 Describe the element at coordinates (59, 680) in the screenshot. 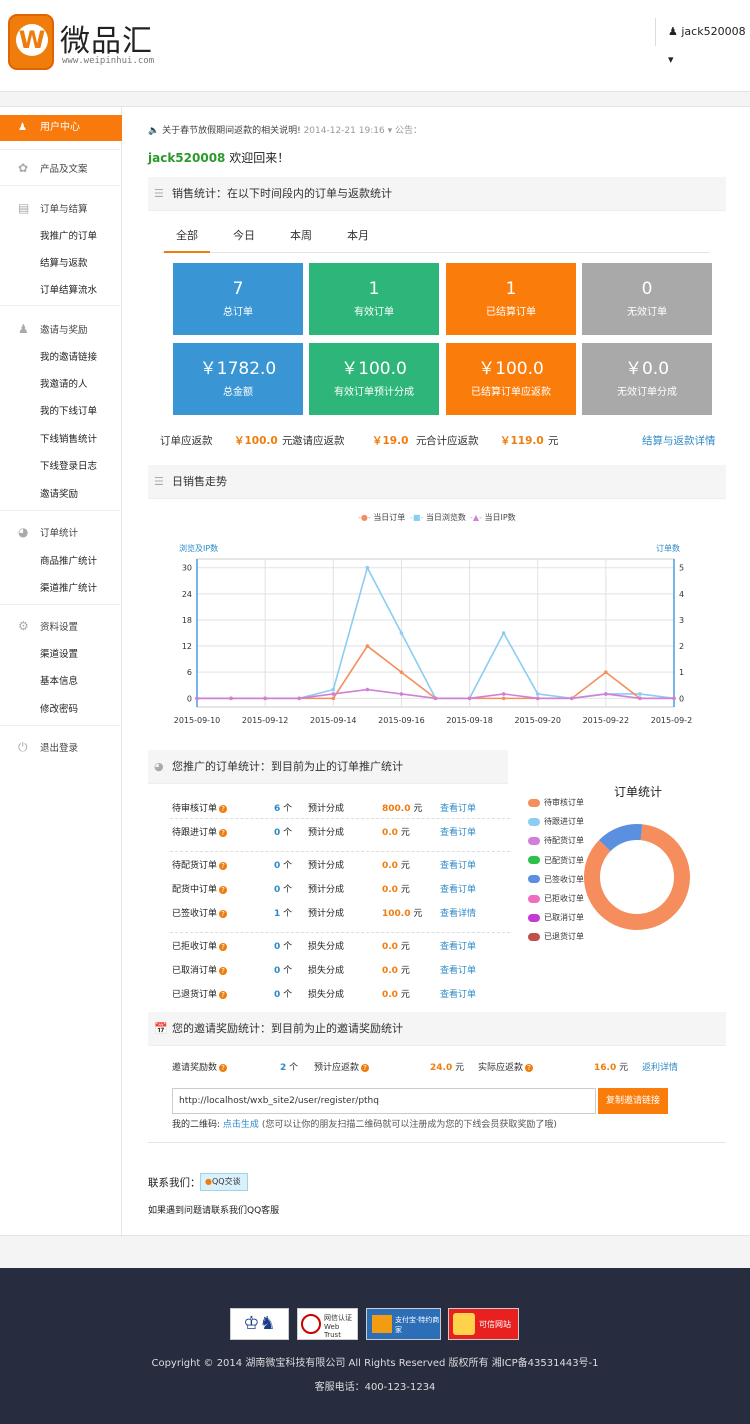

I see `sidebar-item-basic-info: 基本信息` at that location.